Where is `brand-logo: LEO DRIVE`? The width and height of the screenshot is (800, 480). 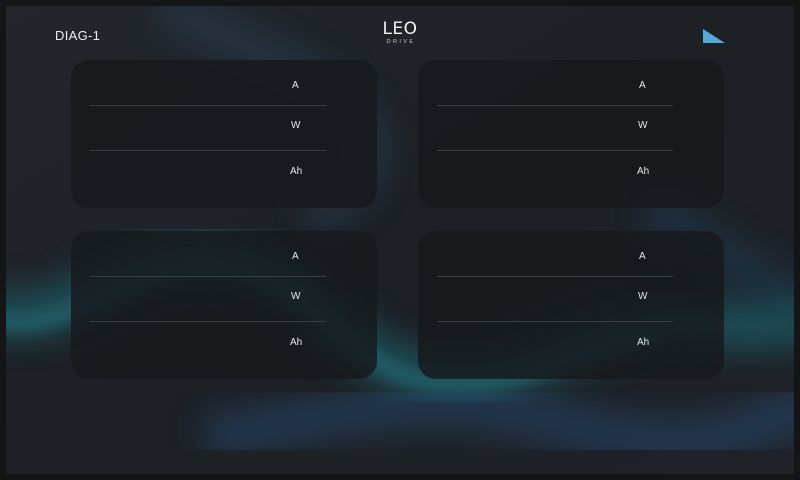
brand-logo: LEO DRIVE is located at coordinates (400, 35).